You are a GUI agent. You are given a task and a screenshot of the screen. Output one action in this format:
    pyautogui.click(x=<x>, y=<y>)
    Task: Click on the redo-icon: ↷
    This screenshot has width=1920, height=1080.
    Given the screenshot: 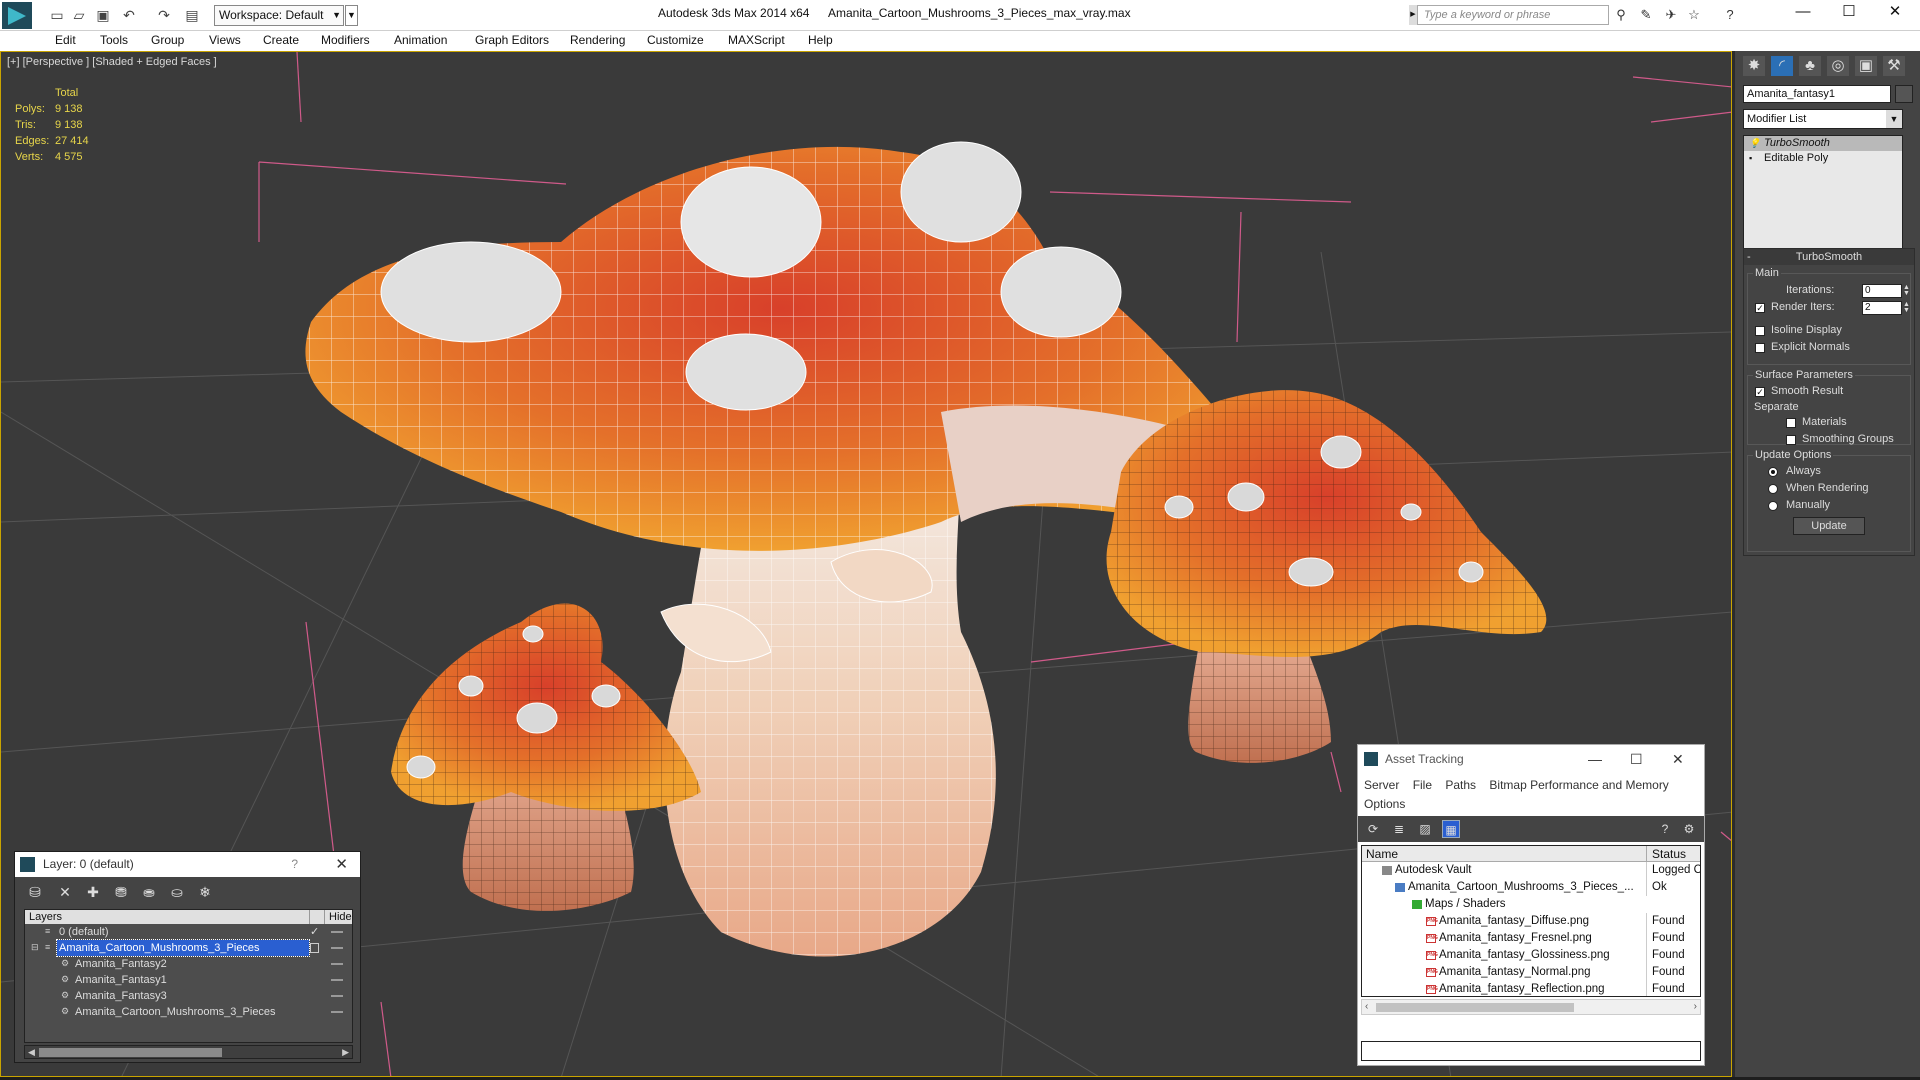 What is the action you would take?
    pyautogui.click(x=164, y=15)
    